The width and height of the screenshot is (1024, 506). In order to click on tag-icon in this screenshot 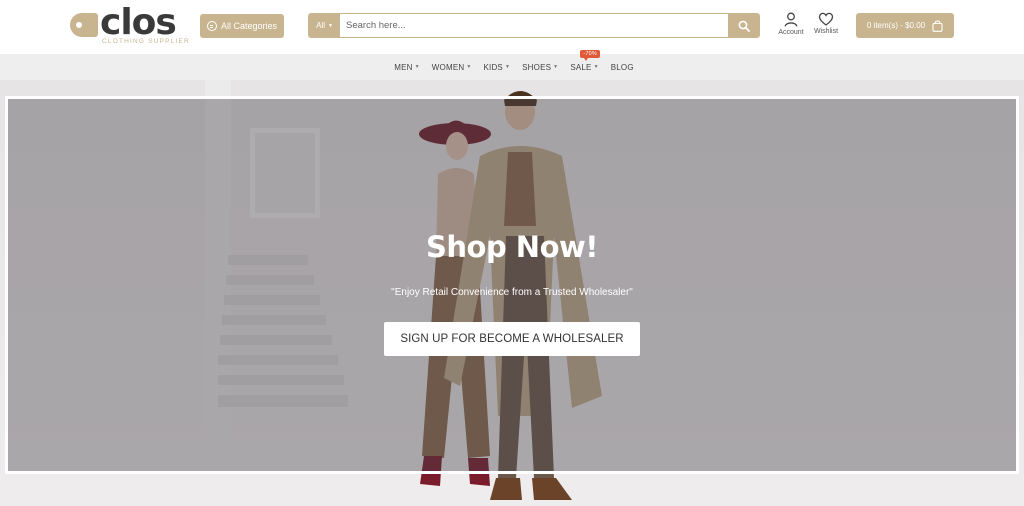, I will do `click(84, 25)`.